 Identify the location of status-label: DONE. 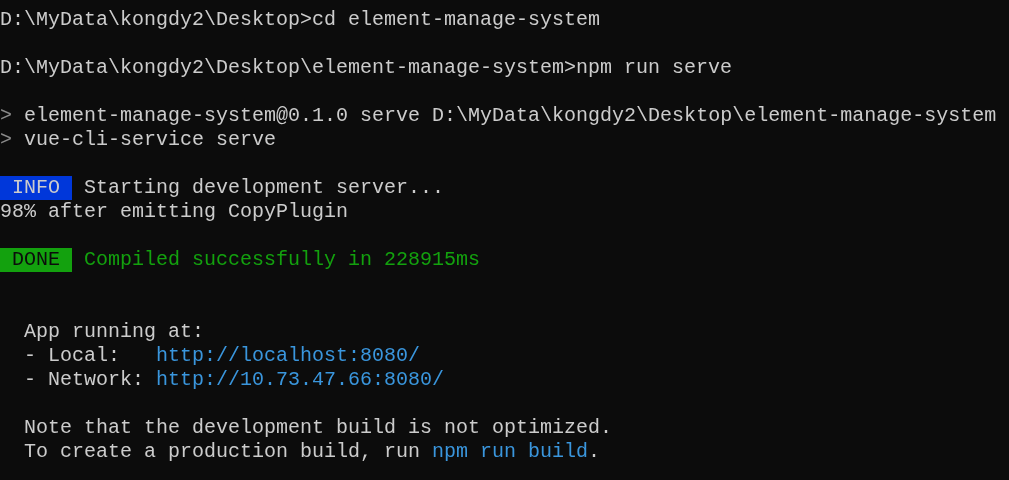
(36, 260).